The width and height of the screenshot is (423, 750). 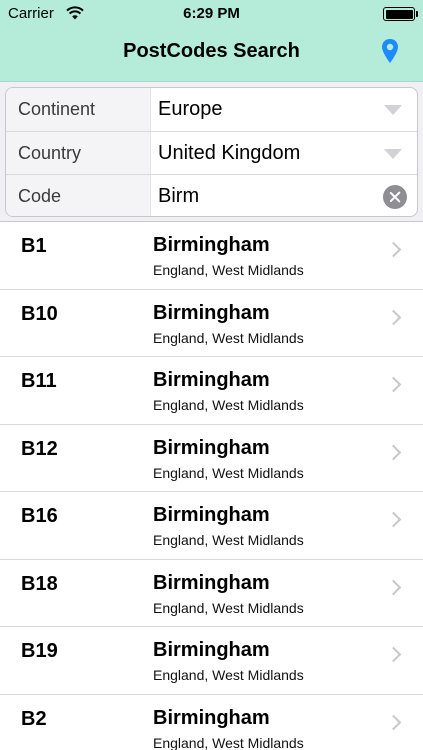 I want to click on continent-row: Continent Europe, so click(x=211, y=109).